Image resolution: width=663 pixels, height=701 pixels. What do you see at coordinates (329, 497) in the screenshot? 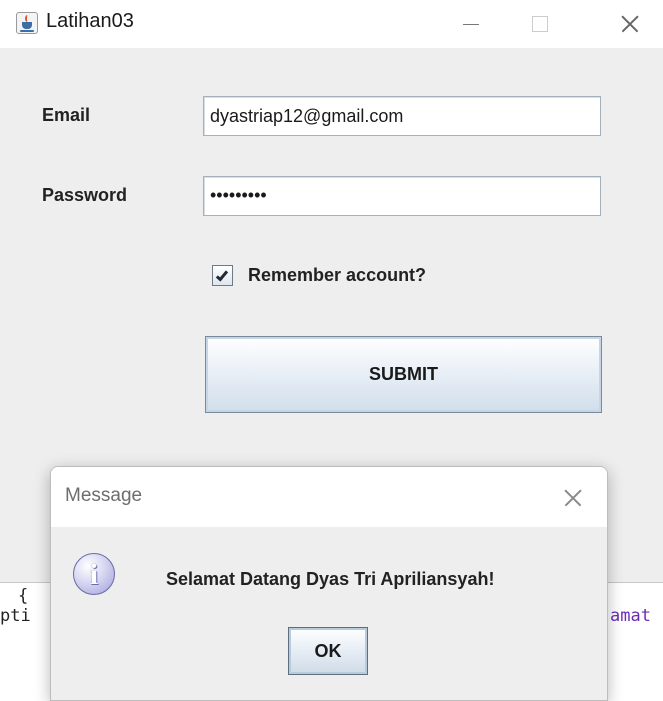
I see `dialog-title-bar: Message` at bounding box center [329, 497].